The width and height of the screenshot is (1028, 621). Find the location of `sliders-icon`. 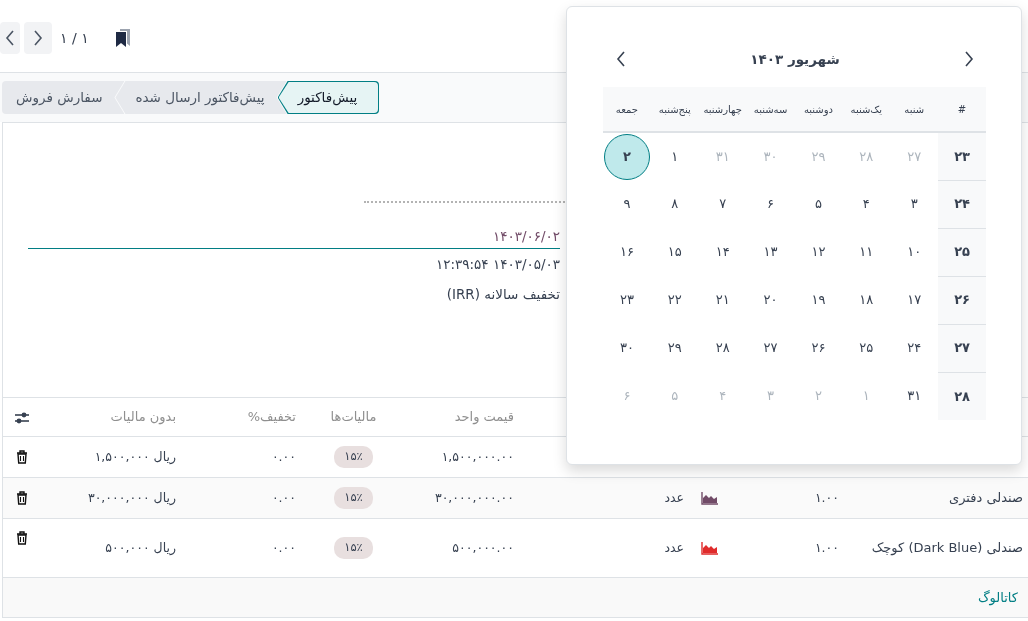

sliders-icon is located at coordinates (22, 417).